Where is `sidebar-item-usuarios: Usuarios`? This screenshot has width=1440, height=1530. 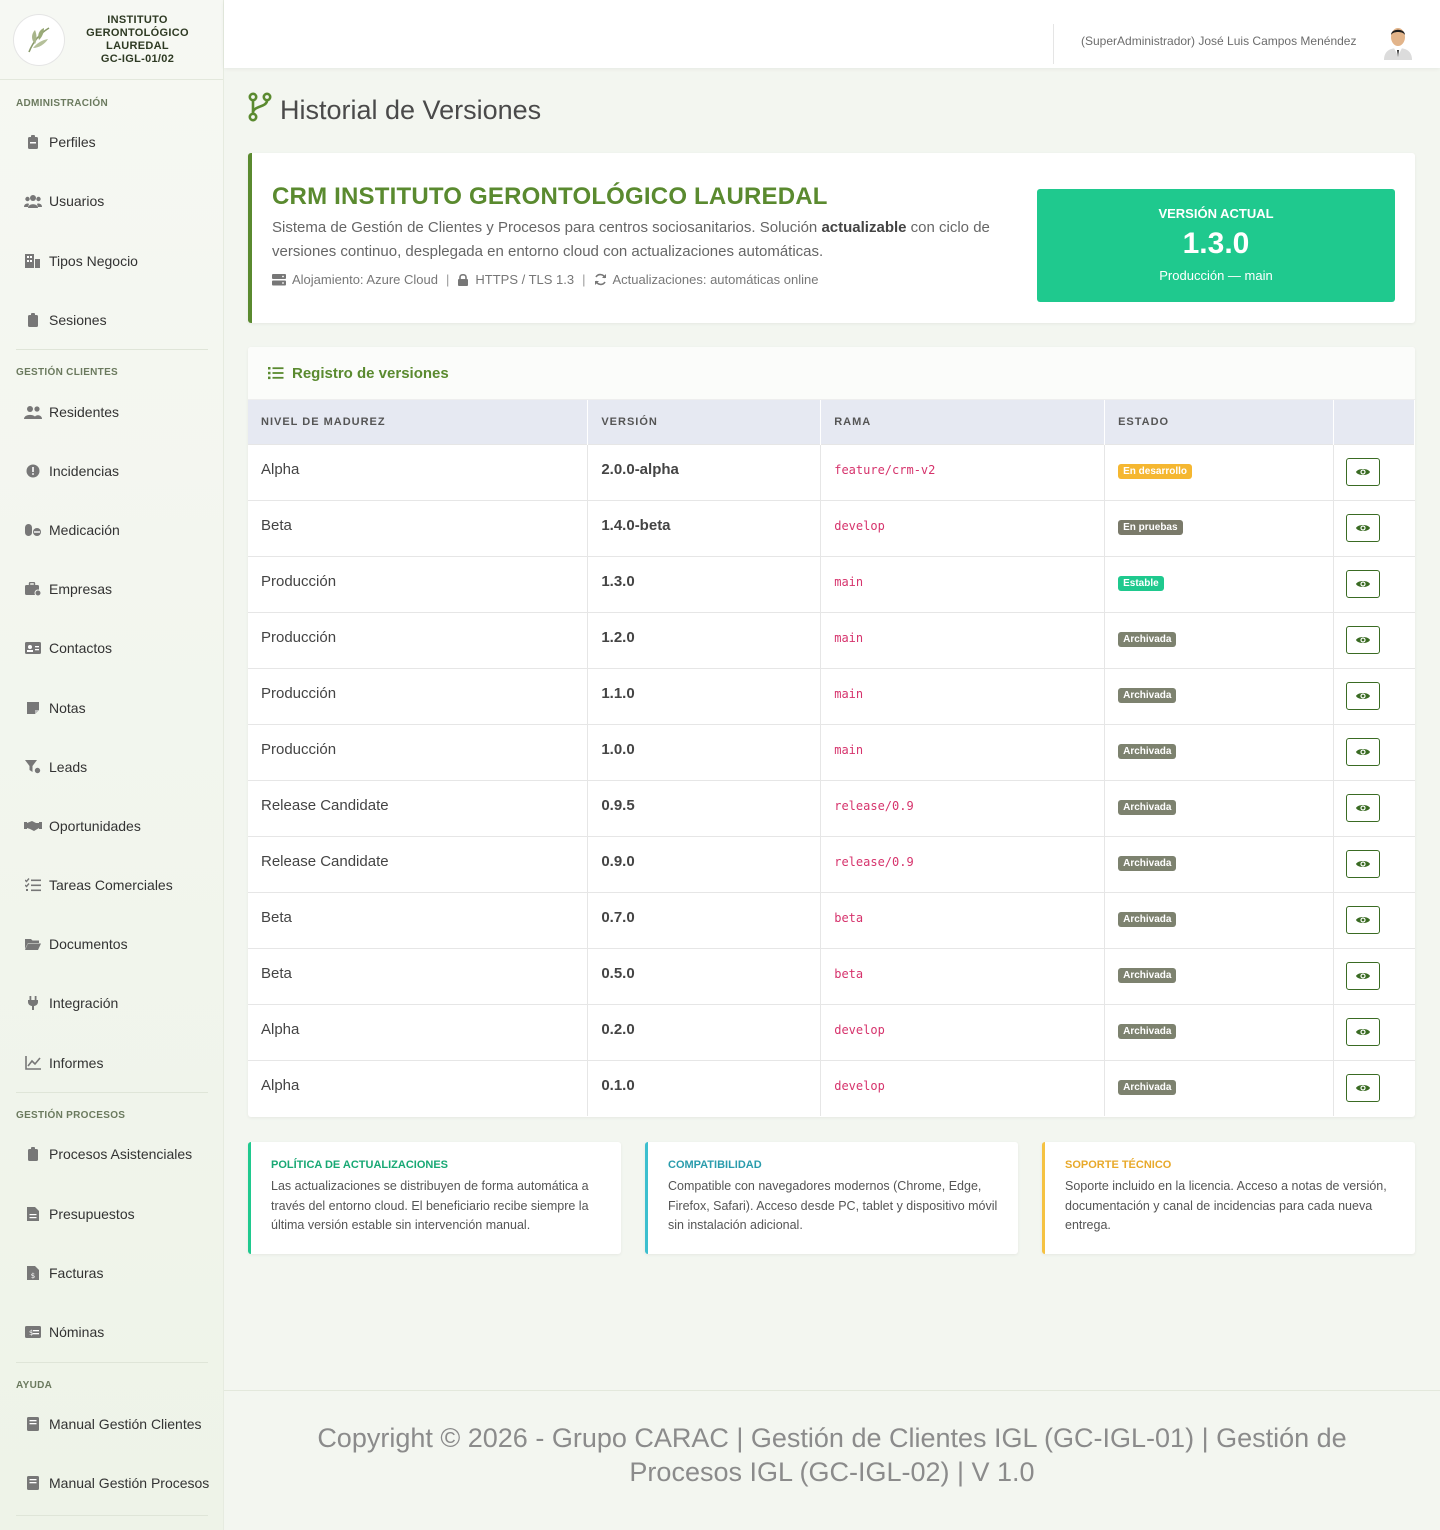 sidebar-item-usuarios: Usuarios is located at coordinates (112, 201).